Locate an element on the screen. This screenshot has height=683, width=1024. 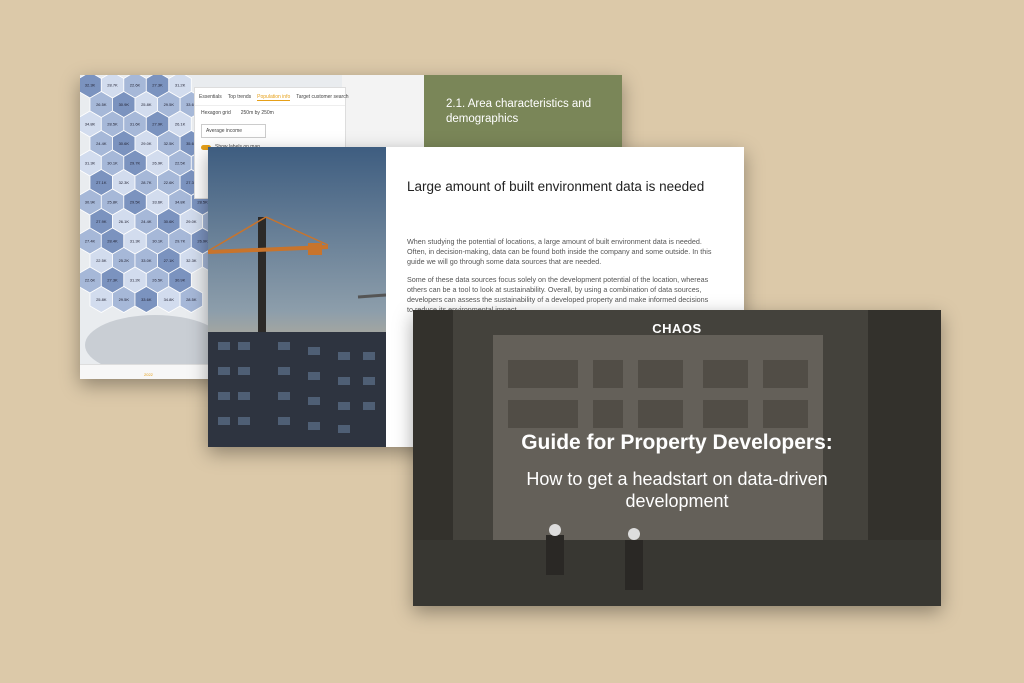
hex-label: 31.6K is located at coordinates (135, 124).